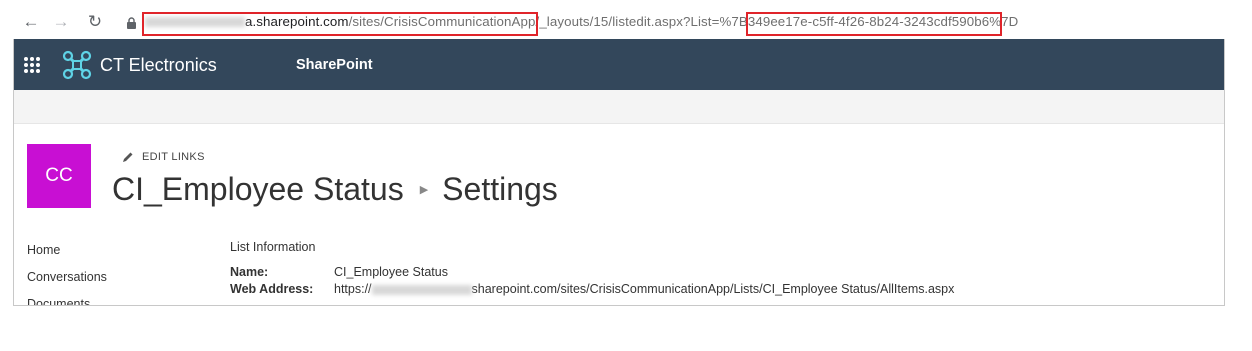  Describe the element at coordinates (32, 65) in the screenshot. I see `app-launcher-icon` at that location.